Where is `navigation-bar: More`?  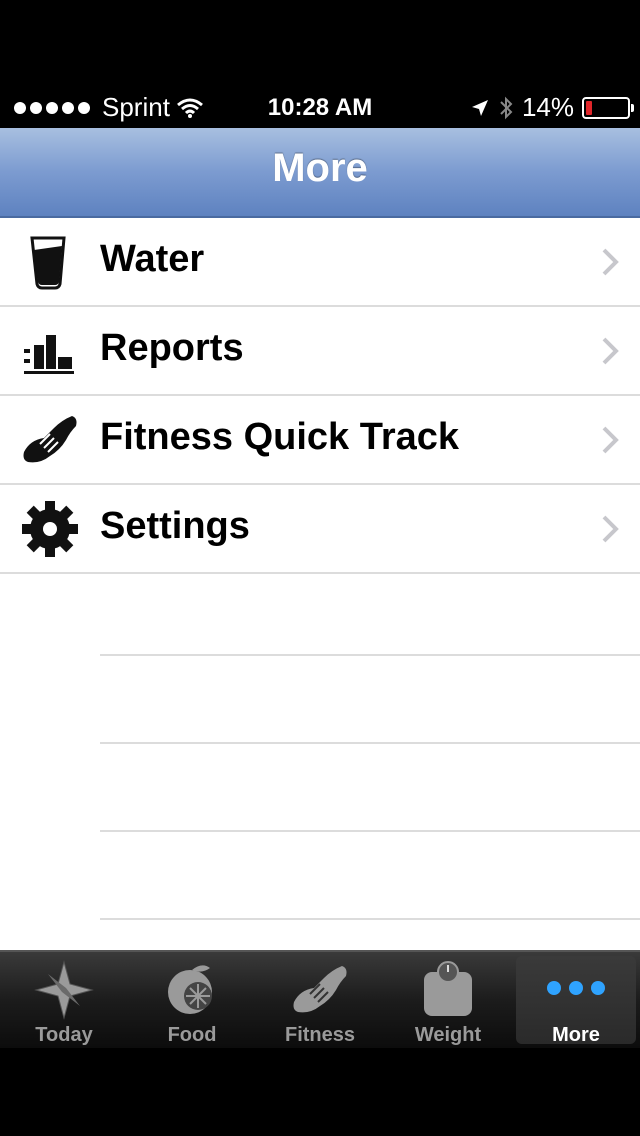 navigation-bar: More is located at coordinates (320, 173).